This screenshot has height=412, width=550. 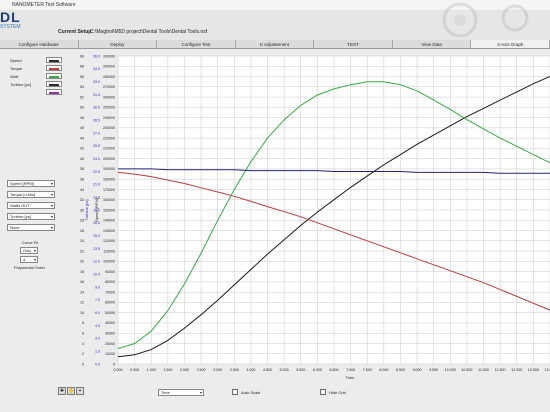 What do you see at coordinates (82, 272) in the screenshot?
I see `y-tick-label: 18` at bounding box center [82, 272].